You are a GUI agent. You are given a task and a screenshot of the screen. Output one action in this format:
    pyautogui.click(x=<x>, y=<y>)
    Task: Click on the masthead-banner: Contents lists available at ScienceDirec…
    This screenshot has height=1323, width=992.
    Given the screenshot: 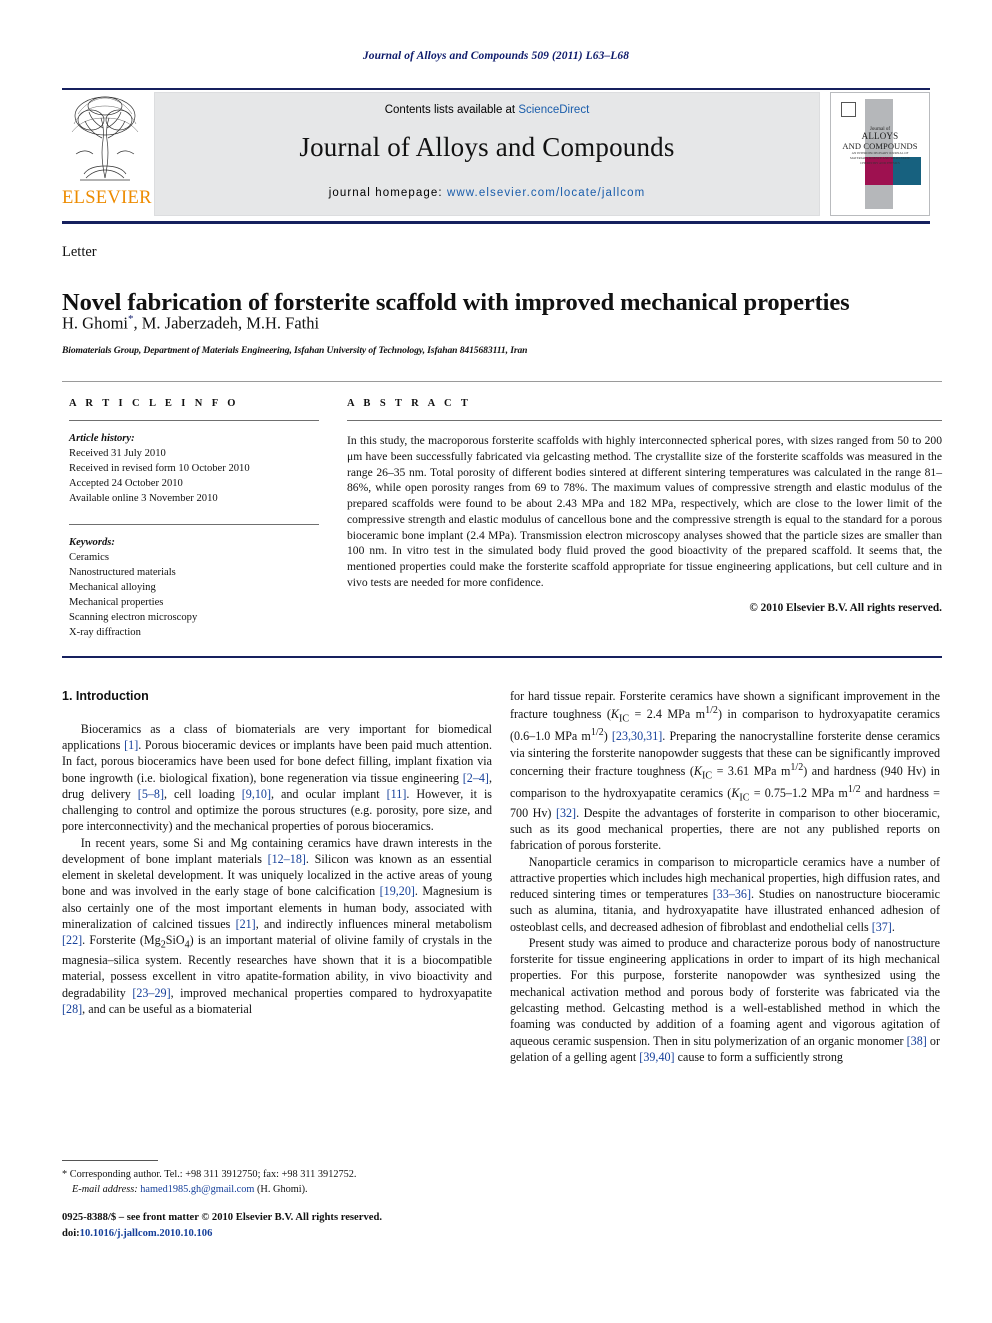 What is the action you would take?
    pyautogui.click(x=487, y=154)
    